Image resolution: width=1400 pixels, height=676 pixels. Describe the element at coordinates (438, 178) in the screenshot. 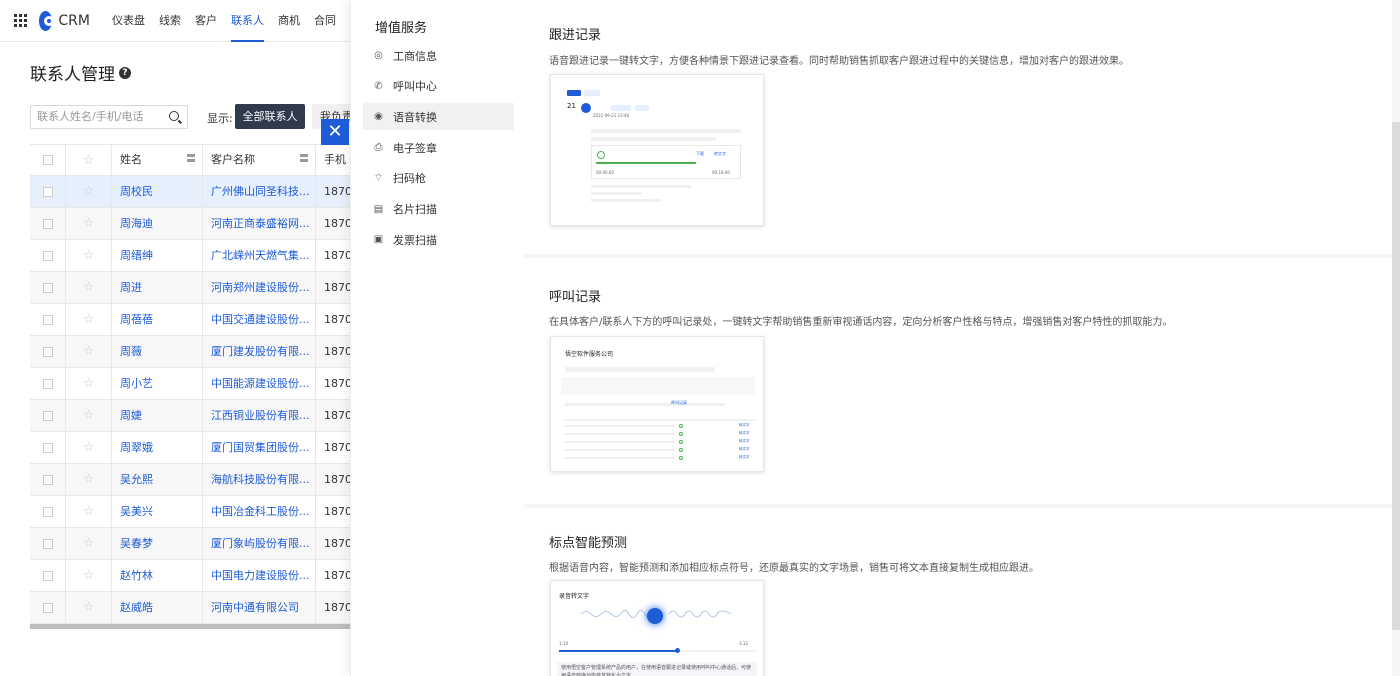

I see `menu-item-scanner: ⌔ 扫码枪` at that location.